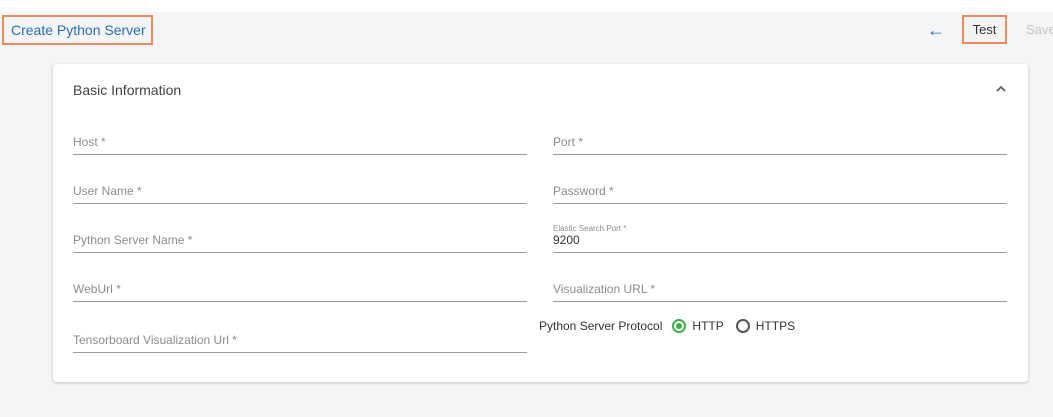 The image size is (1053, 417). Describe the element at coordinates (107, 191) in the screenshot. I see `user-name-placeholder: User Name *` at that location.